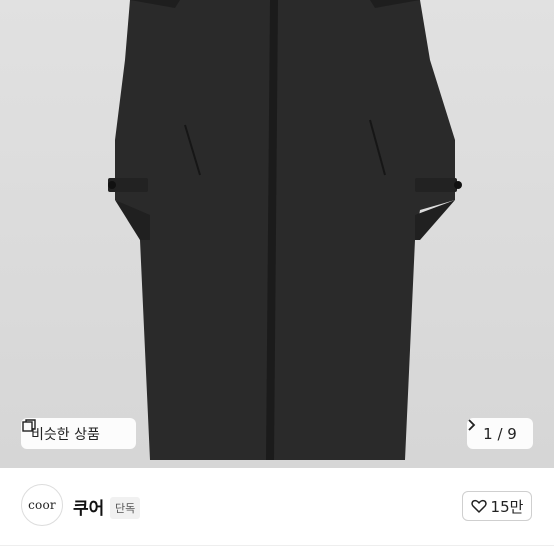  I want to click on exclusive-badge: 단독, so click(125, 508).